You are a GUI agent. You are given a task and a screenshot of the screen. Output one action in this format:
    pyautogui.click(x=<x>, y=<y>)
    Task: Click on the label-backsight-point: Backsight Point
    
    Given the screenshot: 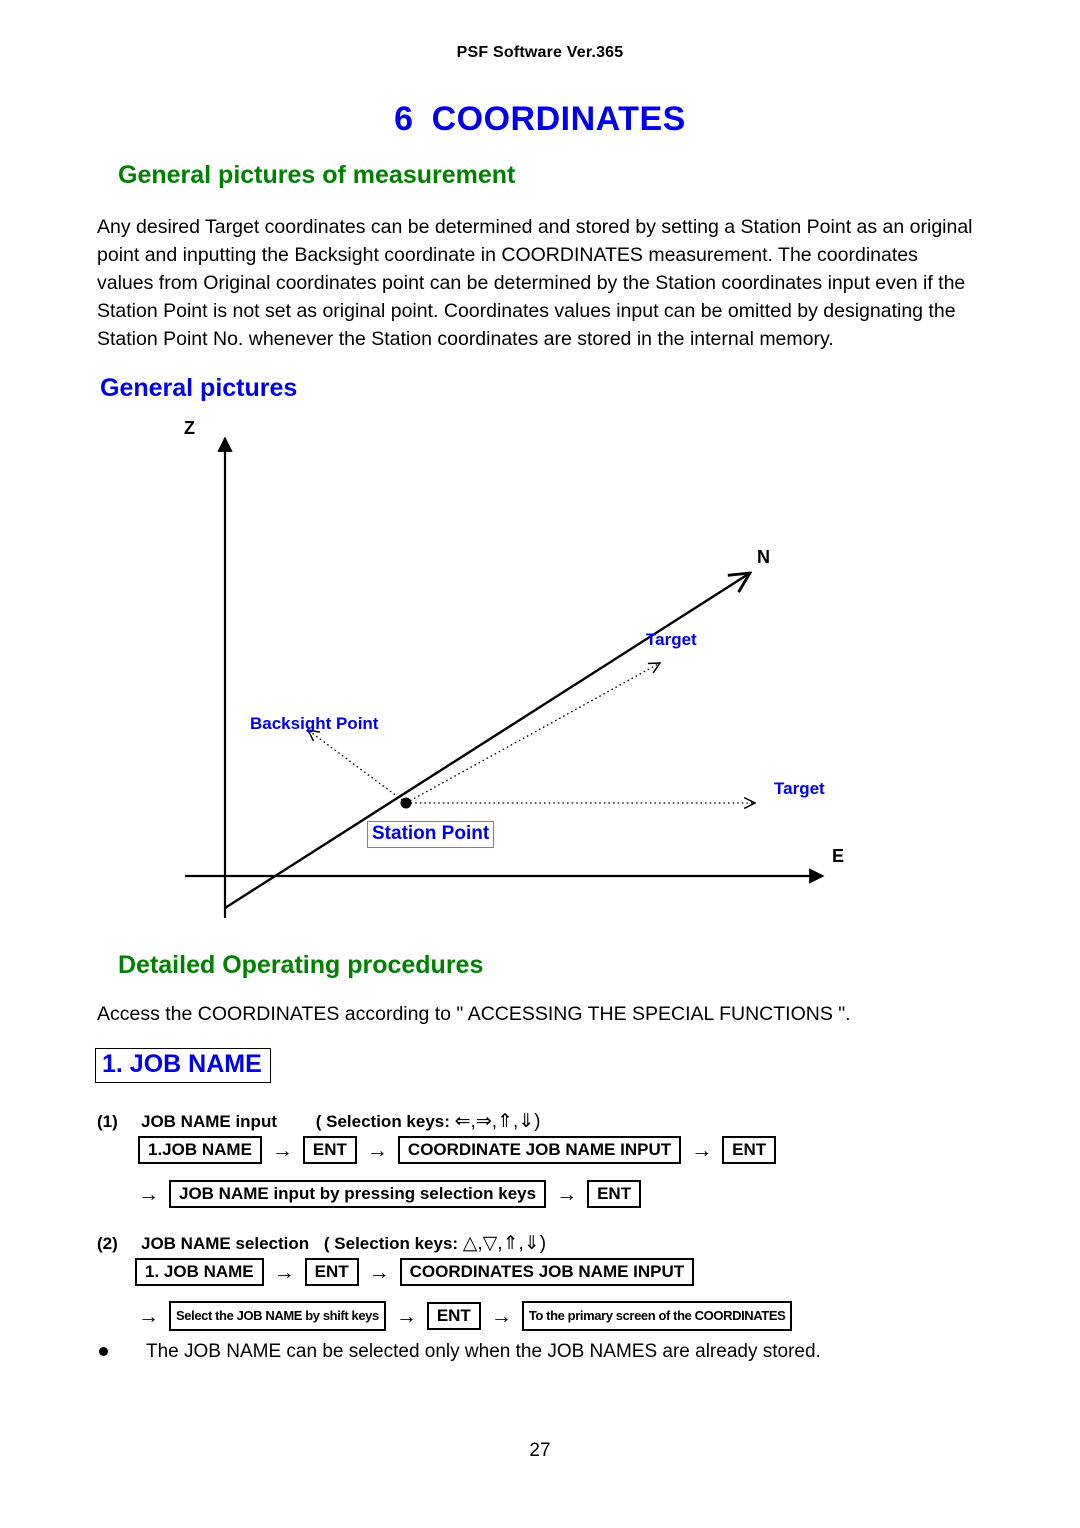 What is the action you would take?
    pyautogui.click(x=314, y=723)
    